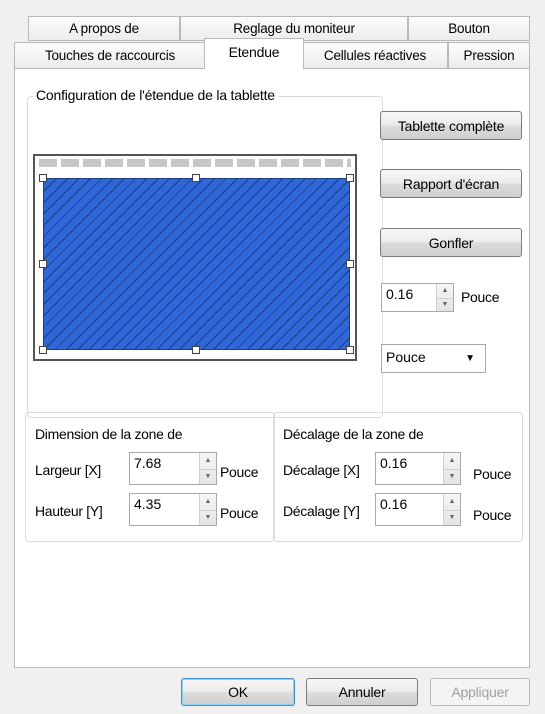 The image size is (545, 714). What do you see at coordinates (418, 468) in the screenshot?
I see `offset-x-input: 0.16 ▲ ▼` at bounding box center [418, 468].